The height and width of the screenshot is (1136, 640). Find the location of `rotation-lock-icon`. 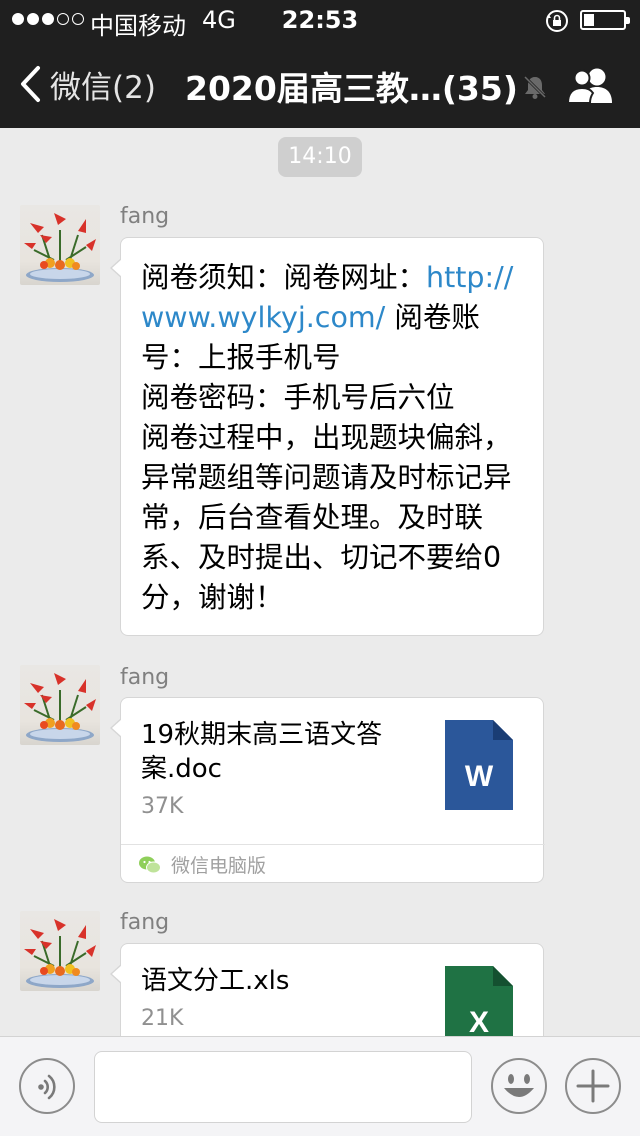

rotation-lock-icon is located at coordinates (557, 21).